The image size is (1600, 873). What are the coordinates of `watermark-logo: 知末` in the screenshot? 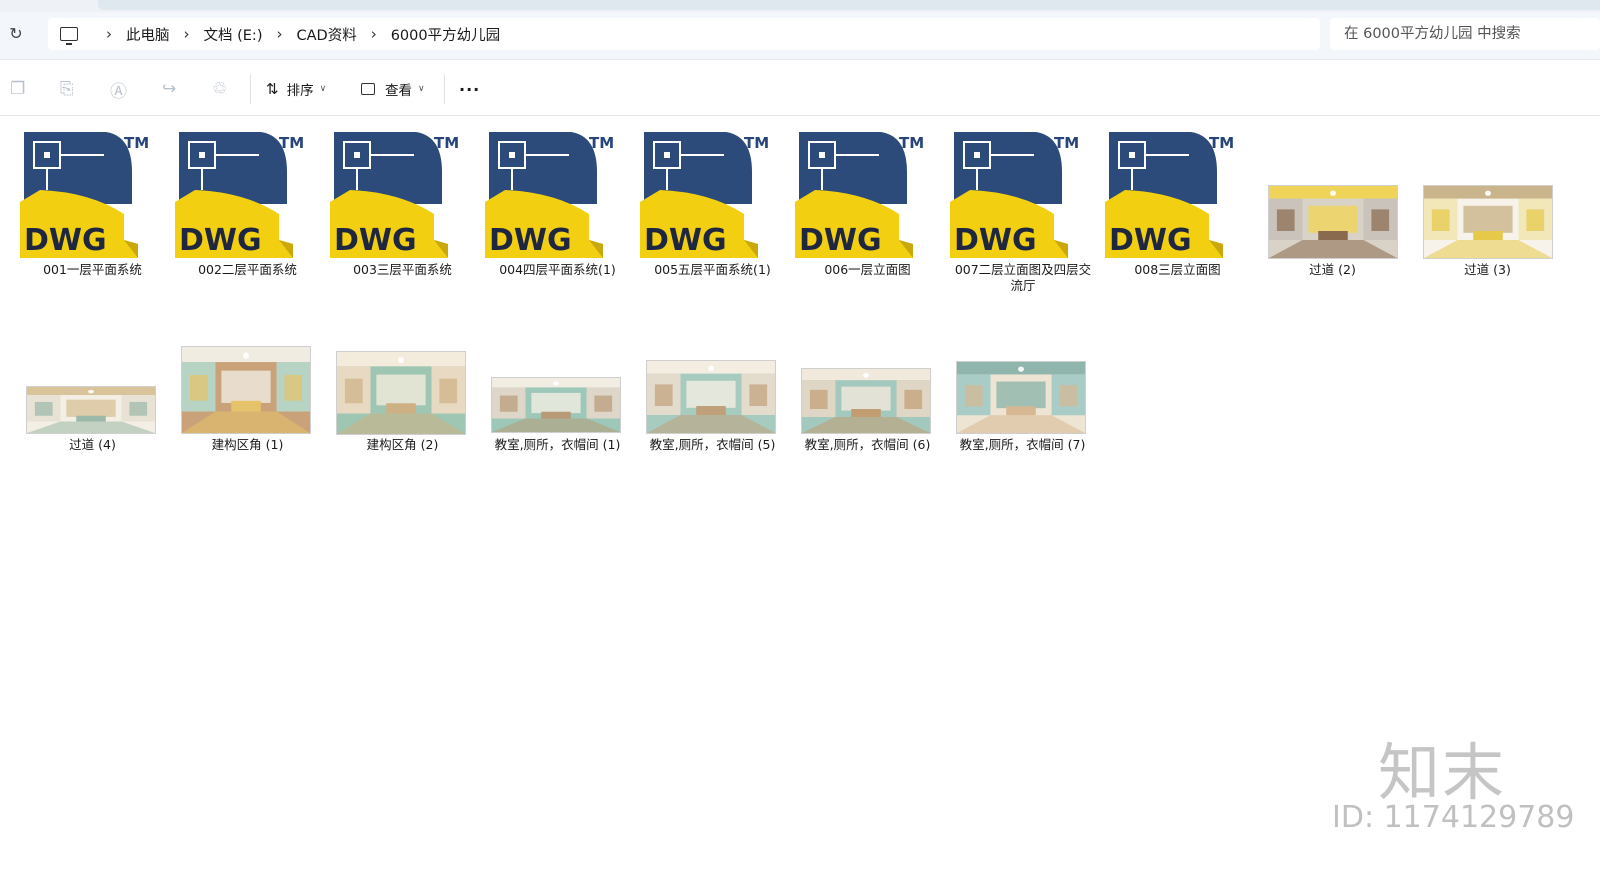 It's located at (1442, 772).